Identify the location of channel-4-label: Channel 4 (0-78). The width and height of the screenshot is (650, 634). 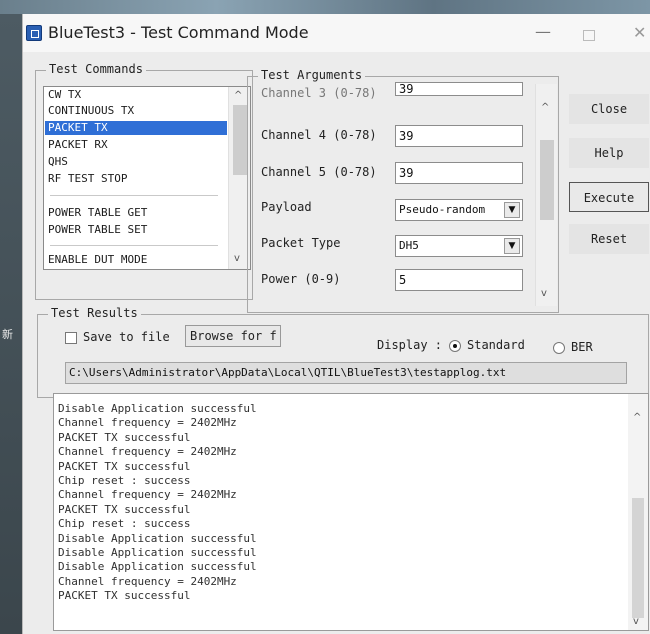
(319, 135).